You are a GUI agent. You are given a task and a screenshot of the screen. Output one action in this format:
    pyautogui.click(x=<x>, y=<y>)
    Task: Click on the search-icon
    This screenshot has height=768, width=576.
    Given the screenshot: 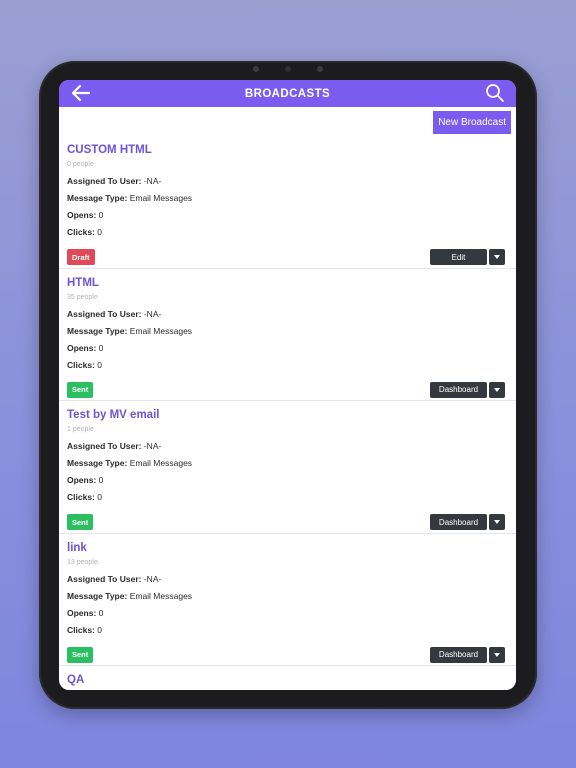 What is the action you would take?
    pyautogui.click(x=495, y=93)
    